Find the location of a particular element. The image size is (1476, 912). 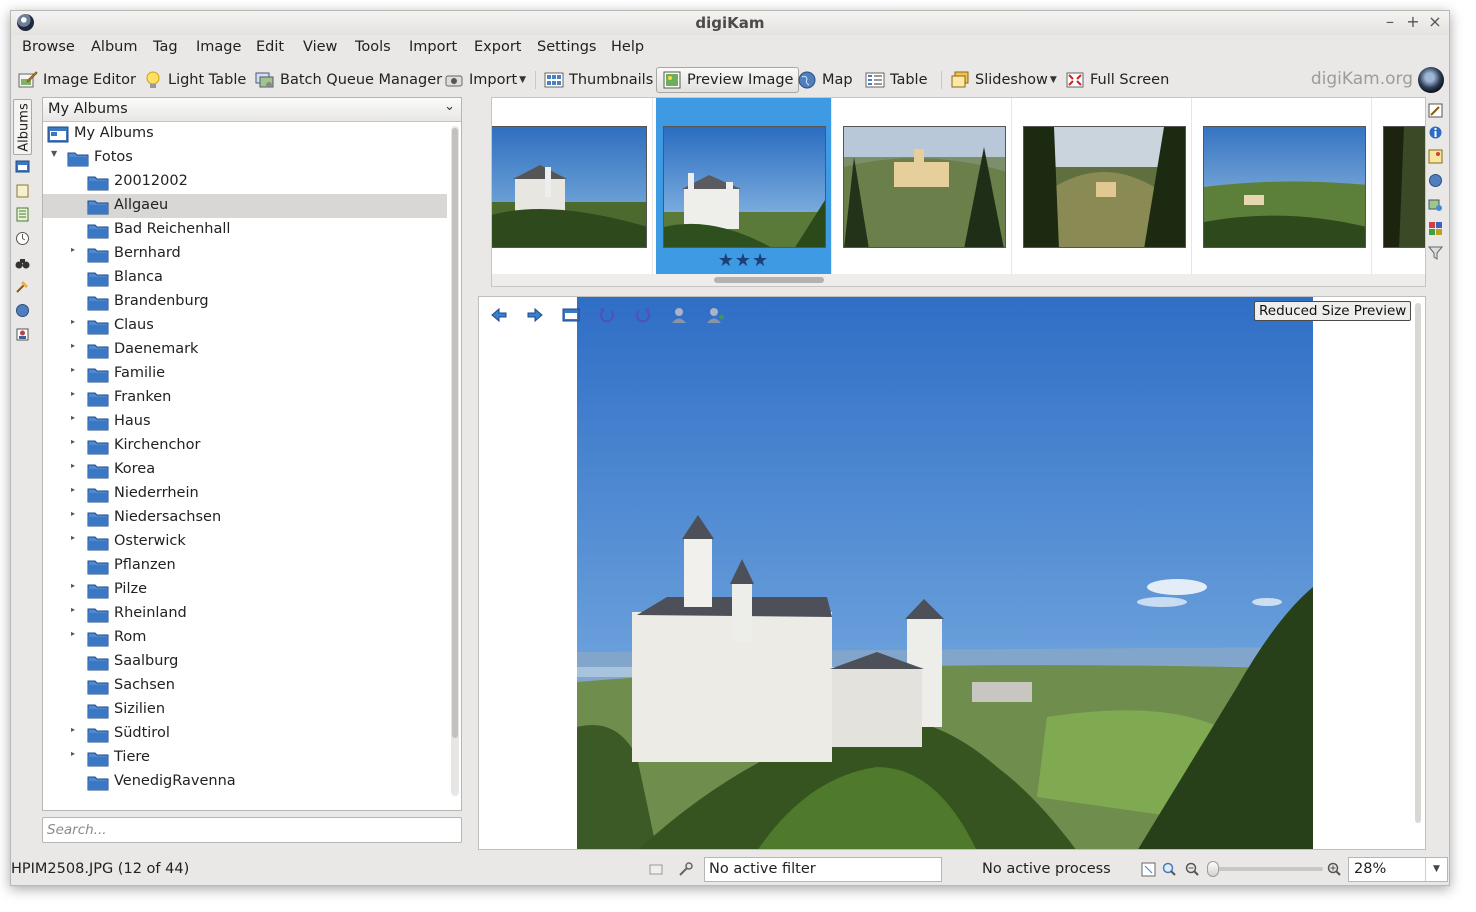

tree-item-album: ▸ Tiere is located at coordinates (245, 758).